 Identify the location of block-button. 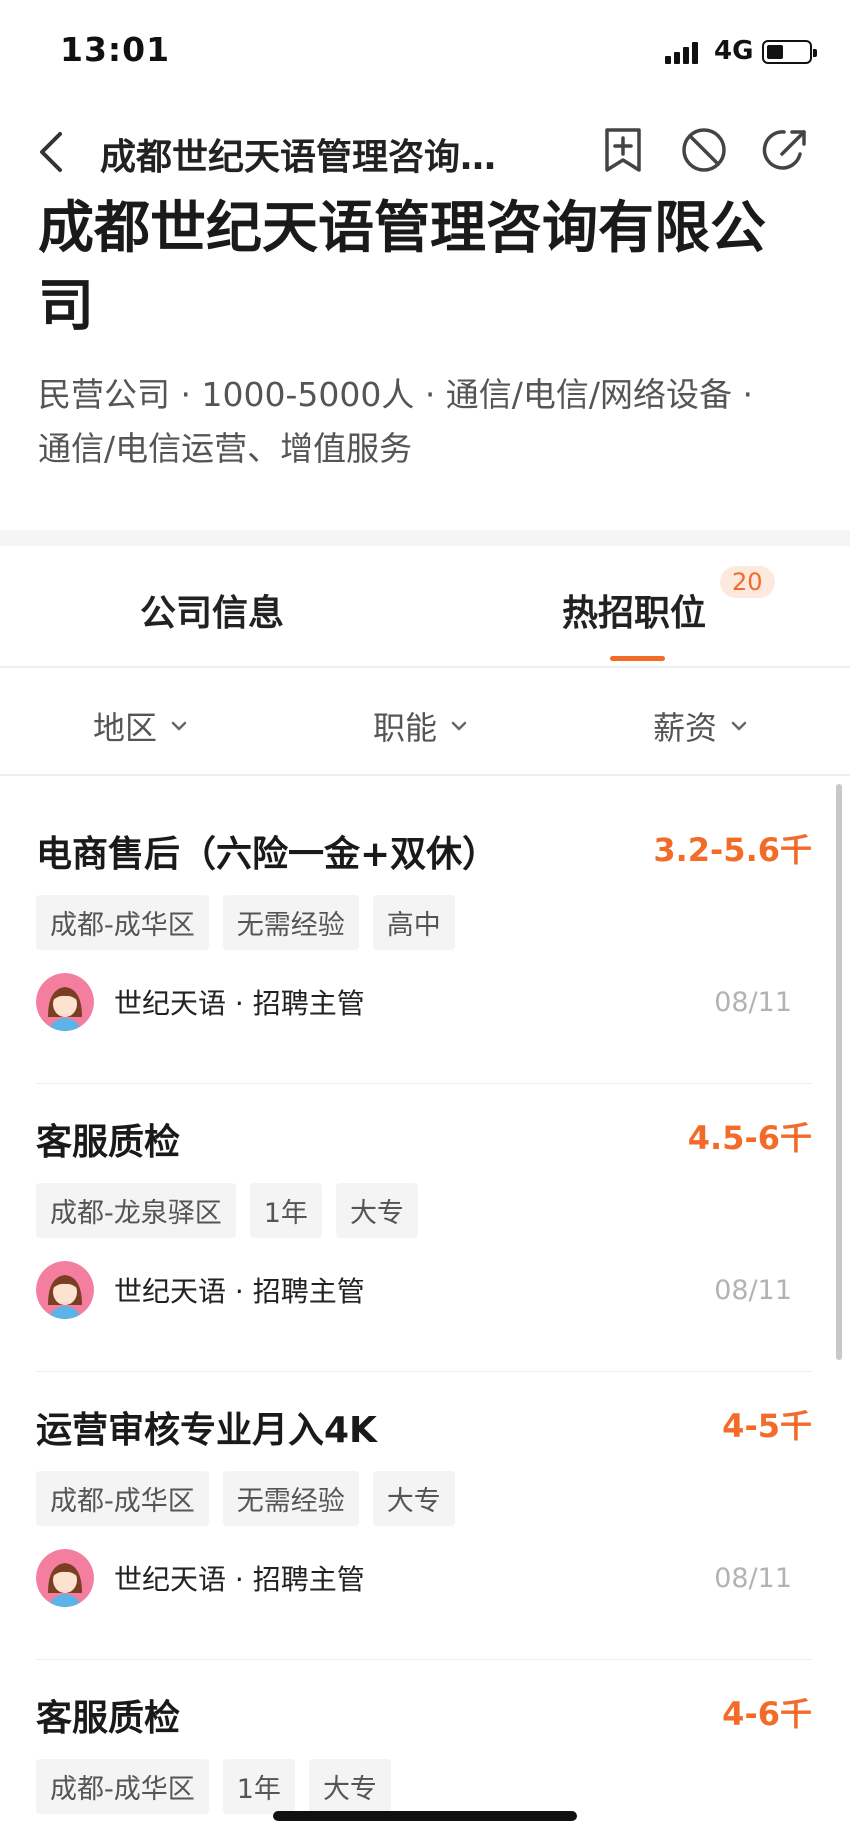
(704, 150).